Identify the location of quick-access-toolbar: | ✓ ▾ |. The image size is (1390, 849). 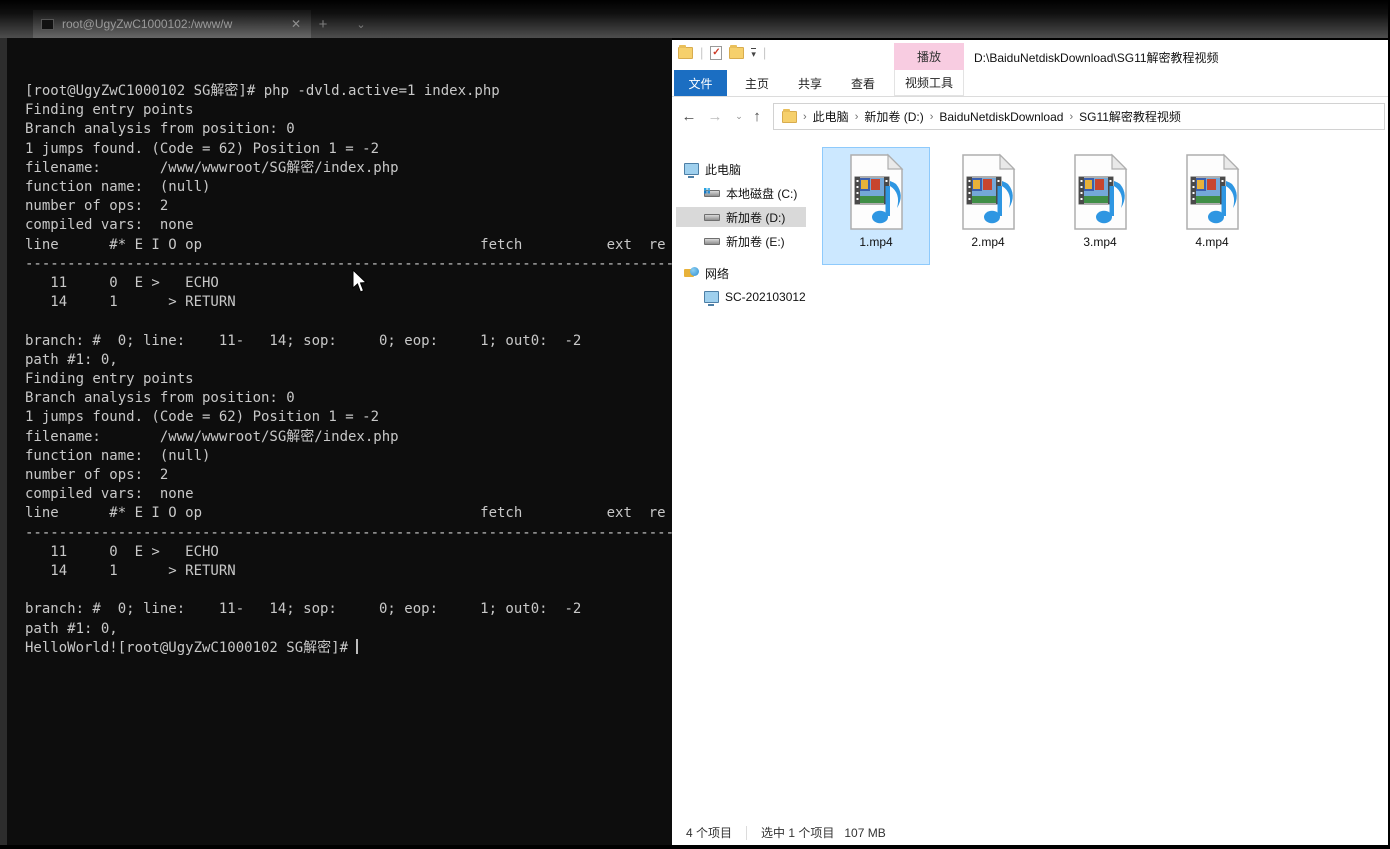
(722, 52).